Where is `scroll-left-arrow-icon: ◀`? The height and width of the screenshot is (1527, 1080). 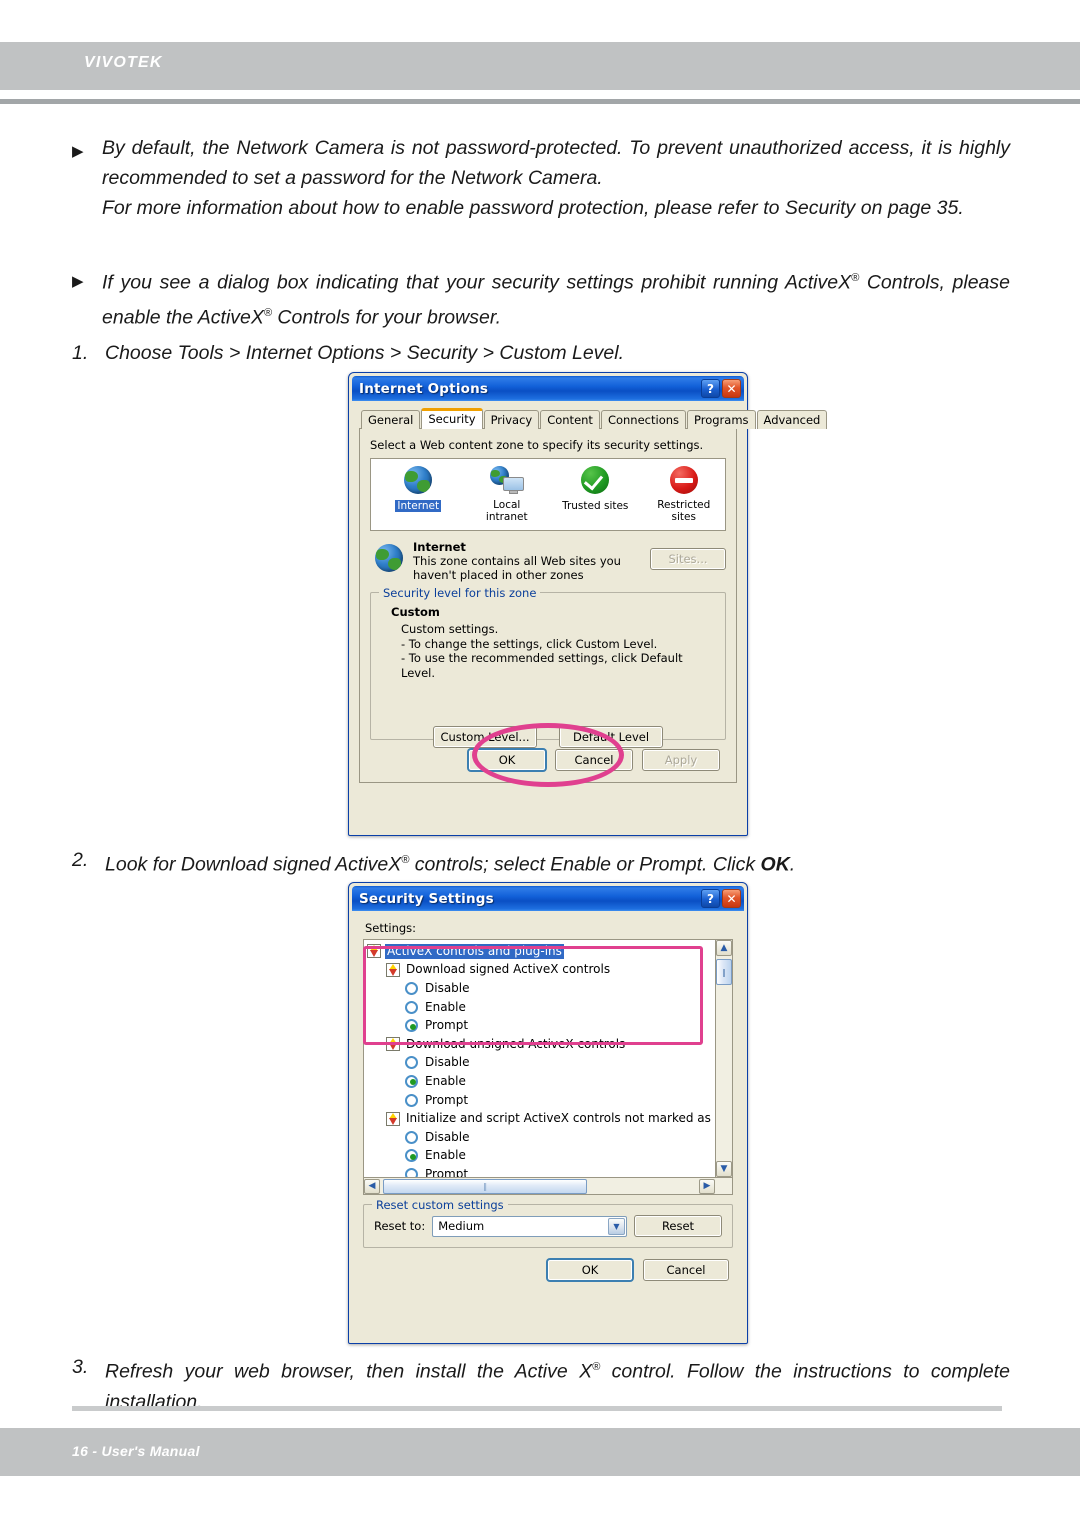
scroll-left-arrow-icon: ◀ is located at coordinates (372, 1186).